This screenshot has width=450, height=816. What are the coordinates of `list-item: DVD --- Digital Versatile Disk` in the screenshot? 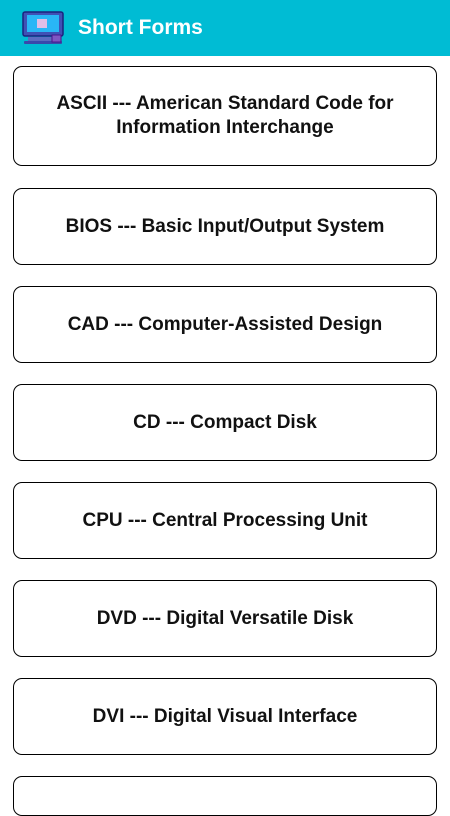 It's located at (225, 618).